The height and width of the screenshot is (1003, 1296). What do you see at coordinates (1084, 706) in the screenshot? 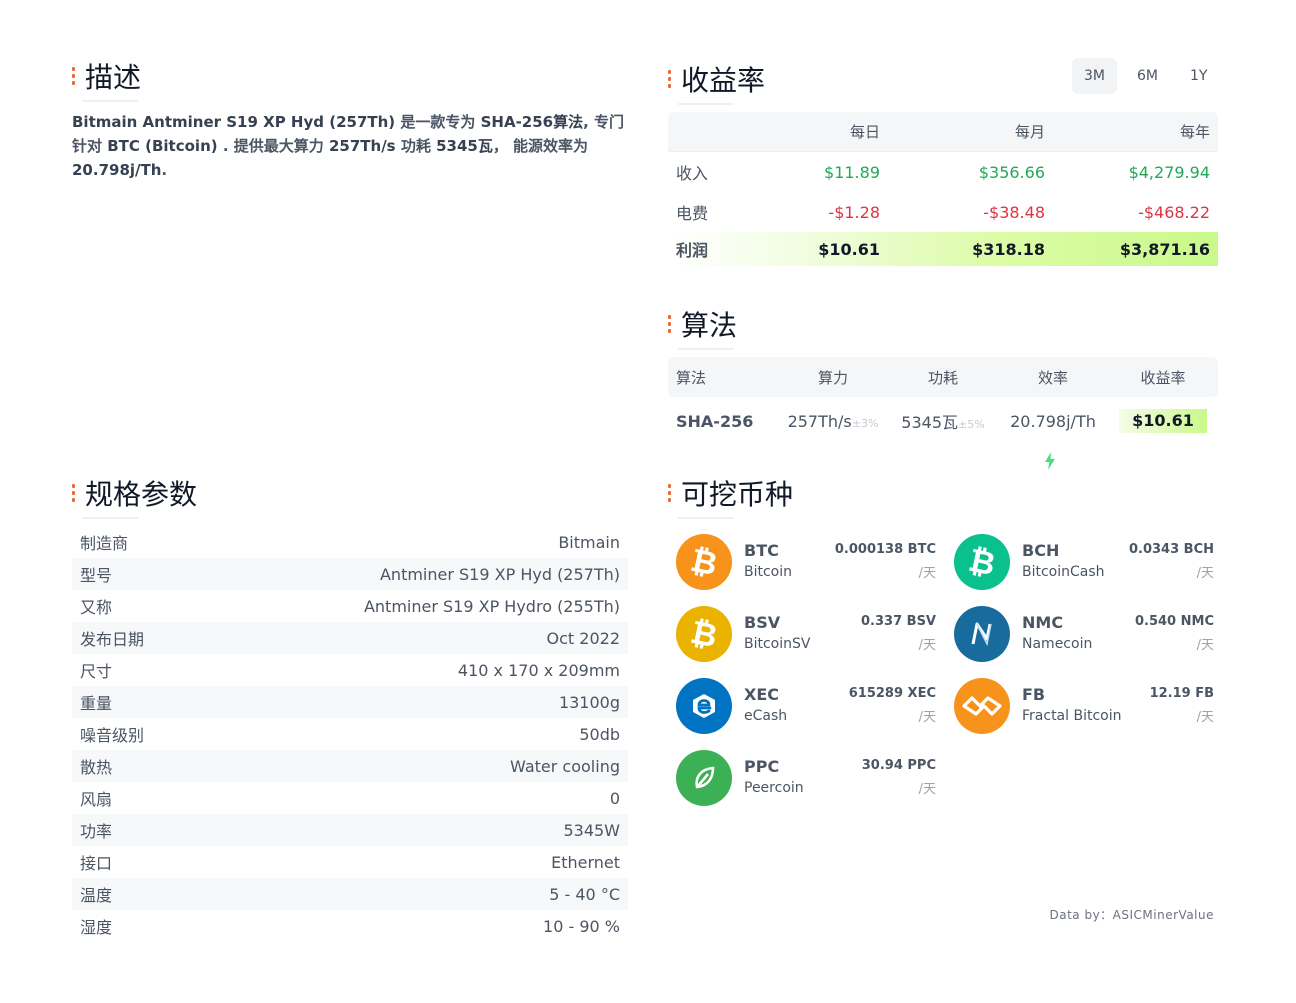
I see `coin-item-fb: FB Fractal Bitcoin 12.19 FB/天` at bounding box center [1084, 706].